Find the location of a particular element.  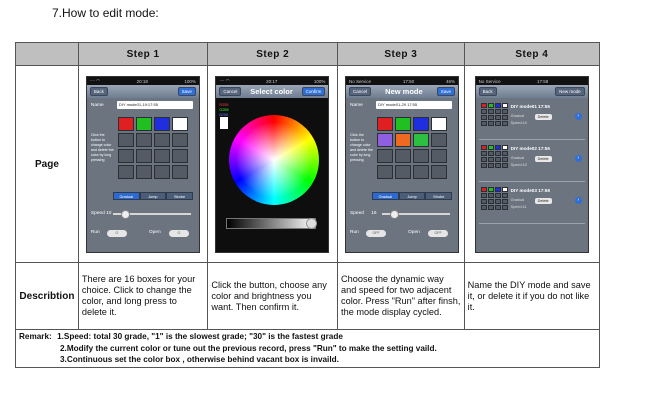

open-toggle: O is located at coordinates (178, 233).